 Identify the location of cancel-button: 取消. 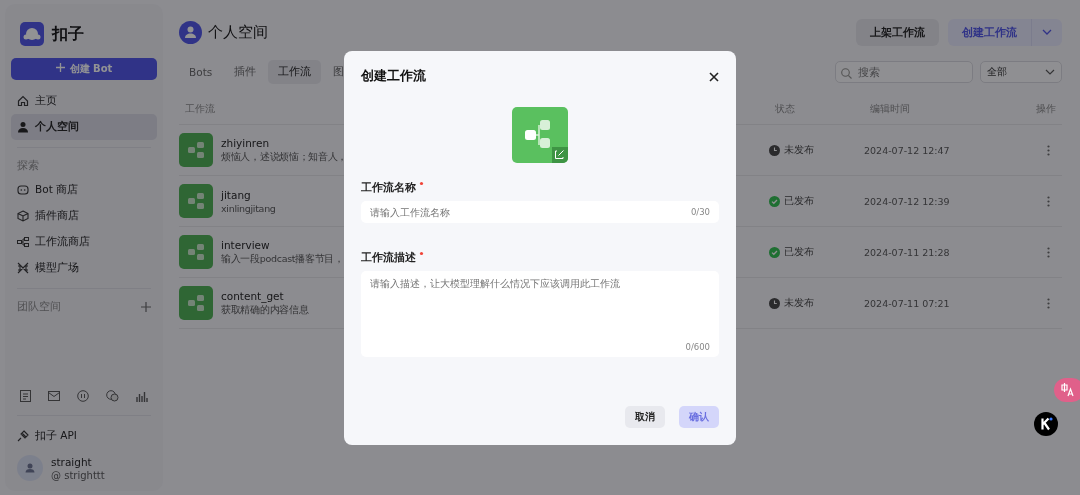
(645, 417).